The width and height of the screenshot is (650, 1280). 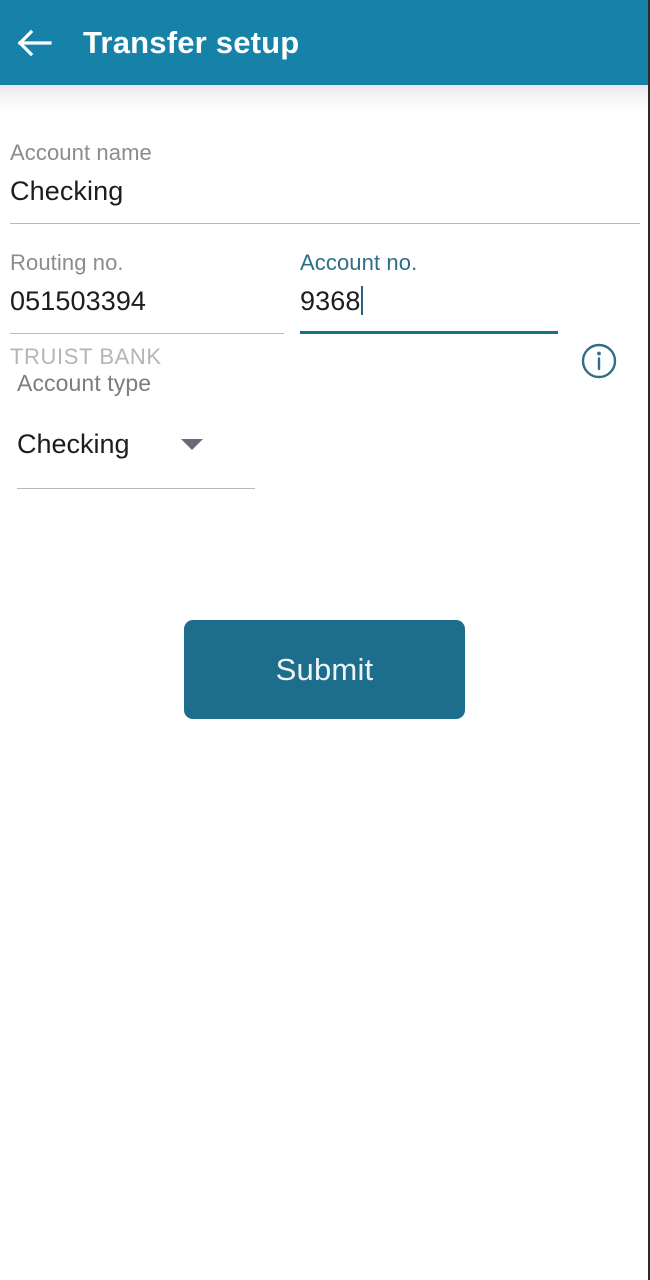 What do you see at coordinates (136, 488) in the screenshot?
I see `account-type-underline` at bounding box center [136, 488].